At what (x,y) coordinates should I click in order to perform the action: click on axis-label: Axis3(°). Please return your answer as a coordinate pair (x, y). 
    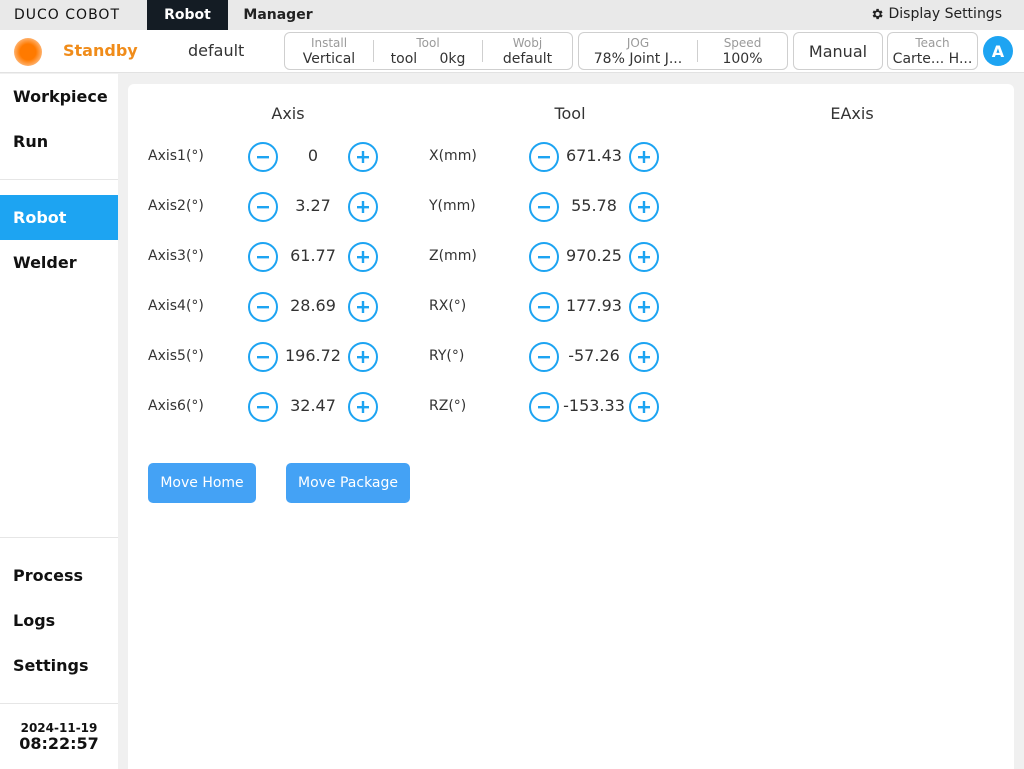
    Looking at the image, I should click on (176, 256).